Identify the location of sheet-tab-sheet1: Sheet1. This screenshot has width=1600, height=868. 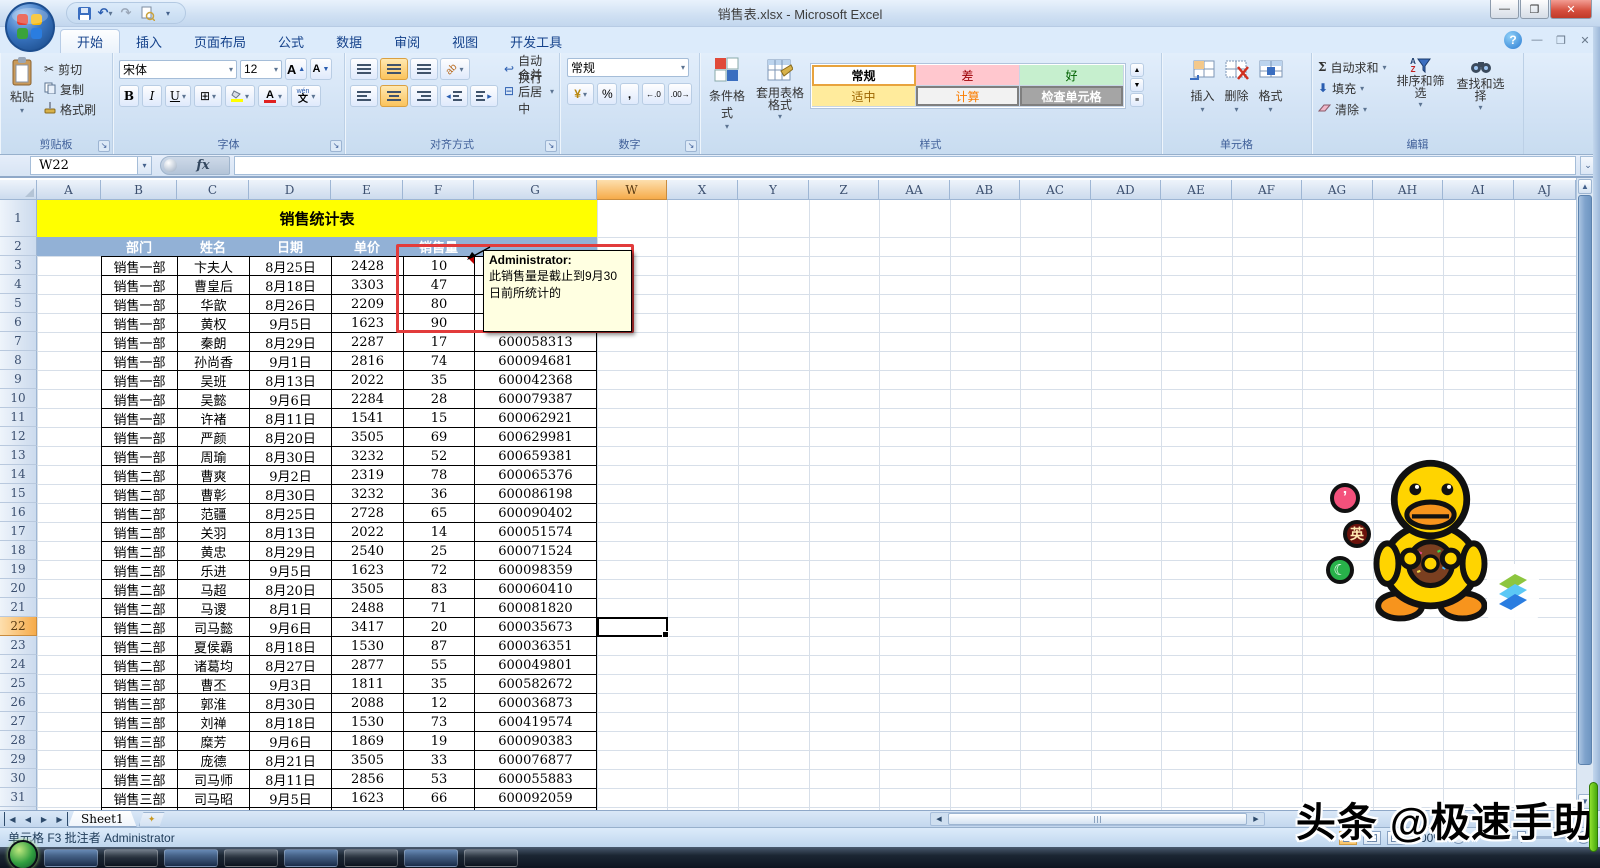
(102, 819).